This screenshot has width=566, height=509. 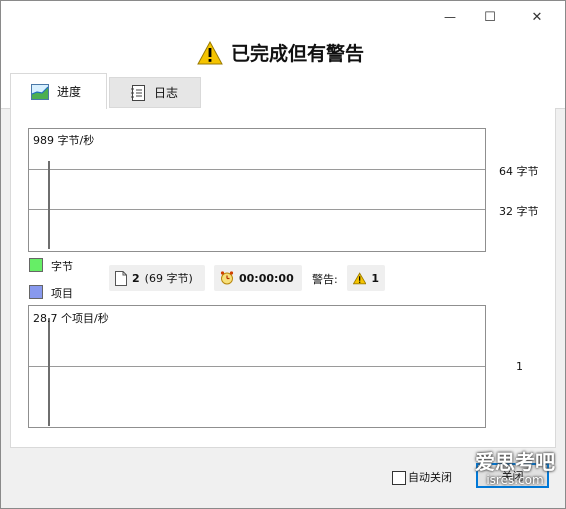 I want to click on auto-close-label: 自动关闭, so click(x=430, y=477).